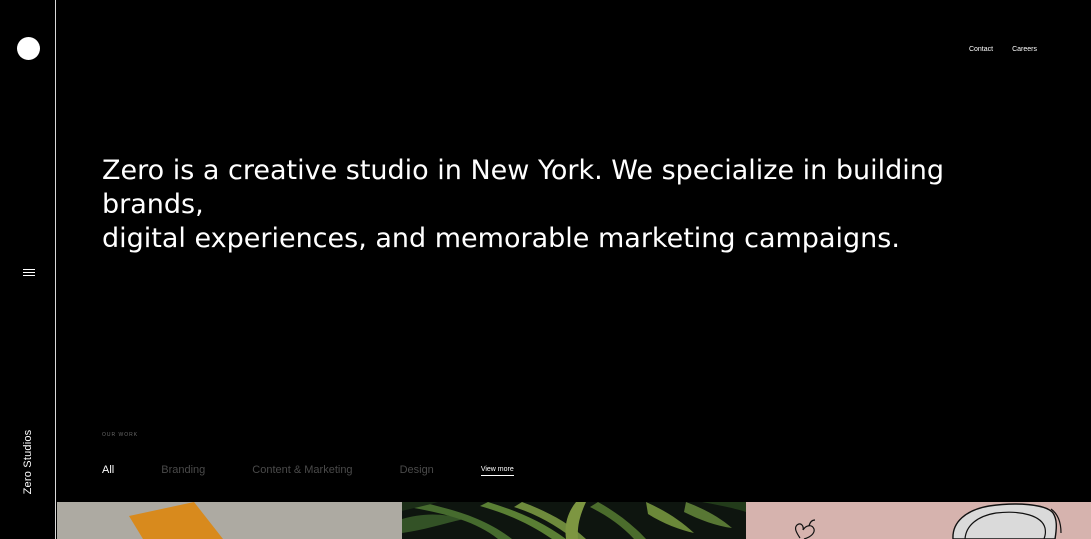  I want to click on top-navigation: Contact Careers, so click(1003, 49).